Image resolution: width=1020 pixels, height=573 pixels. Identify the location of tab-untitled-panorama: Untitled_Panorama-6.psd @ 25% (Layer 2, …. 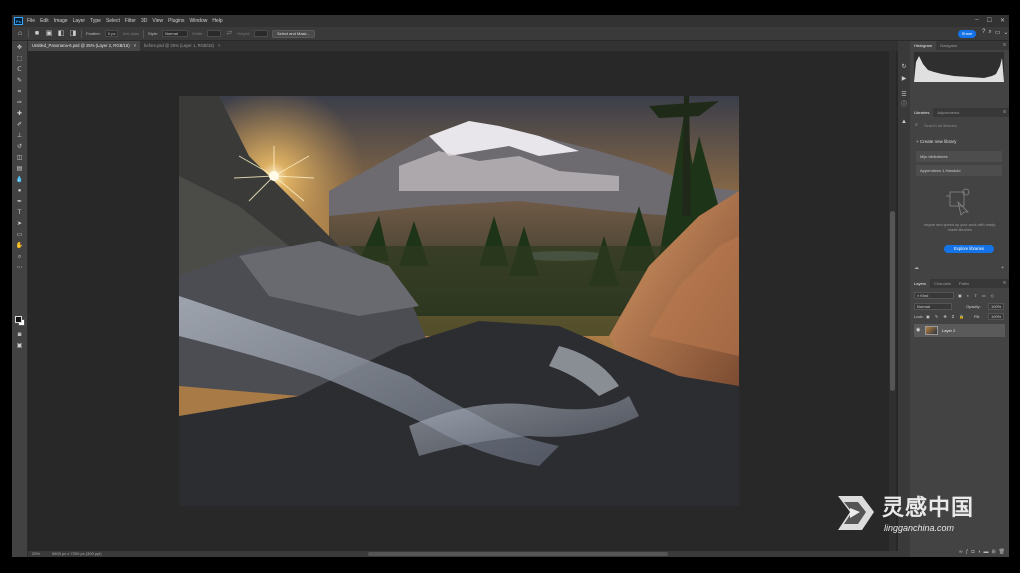
(84, 46).